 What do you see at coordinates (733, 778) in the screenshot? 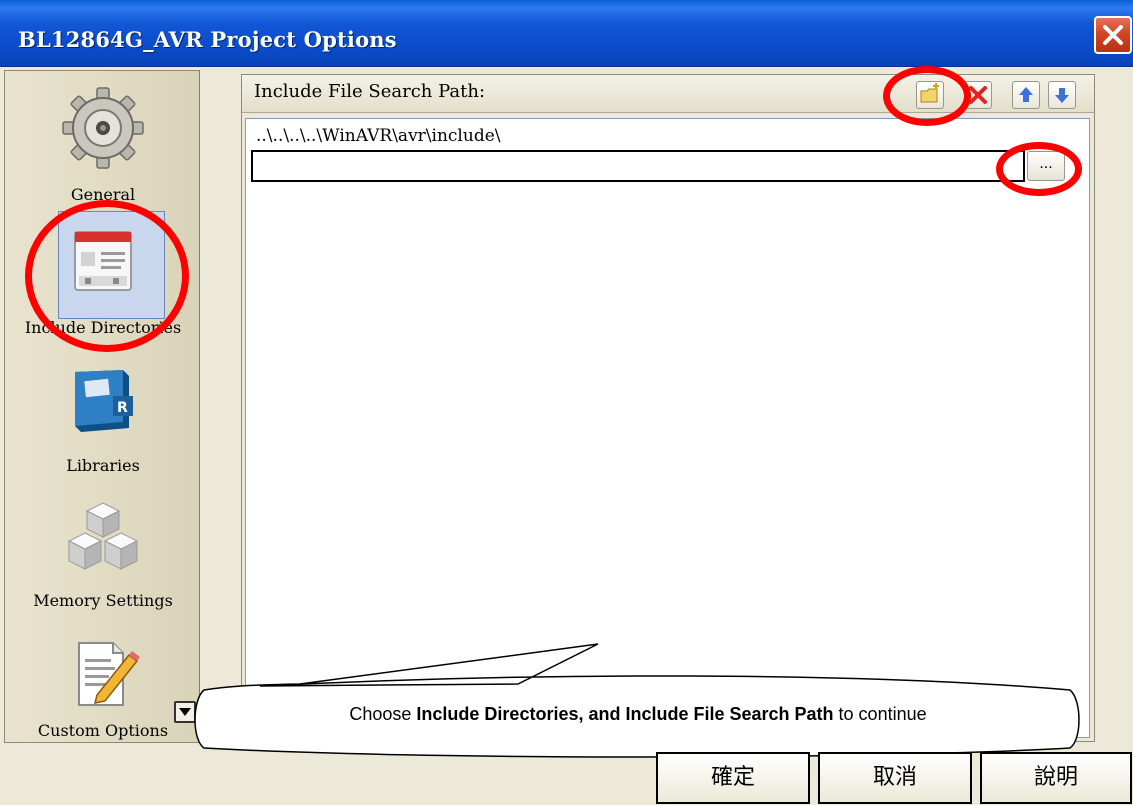
I see `ok-button: 確定` at bounding box center [733, 778].